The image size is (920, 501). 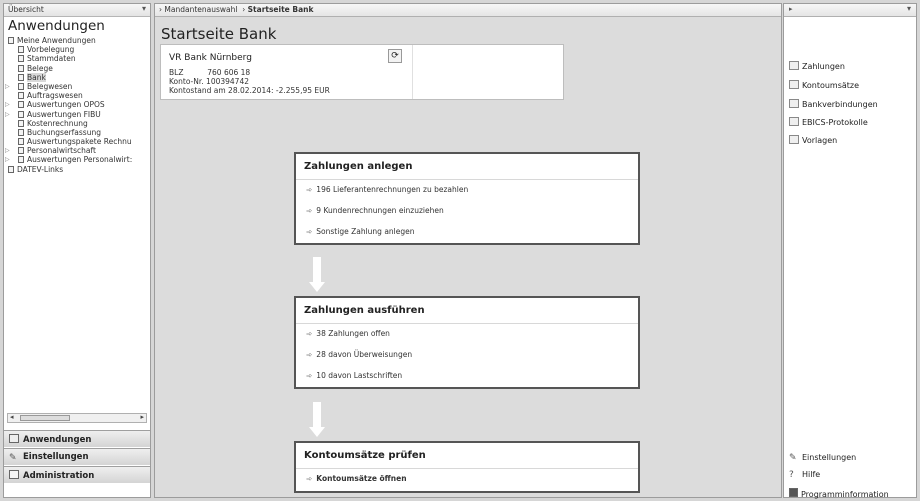 I want to click on tree-item: Buchungserfassung, so click(x=77, y=132).